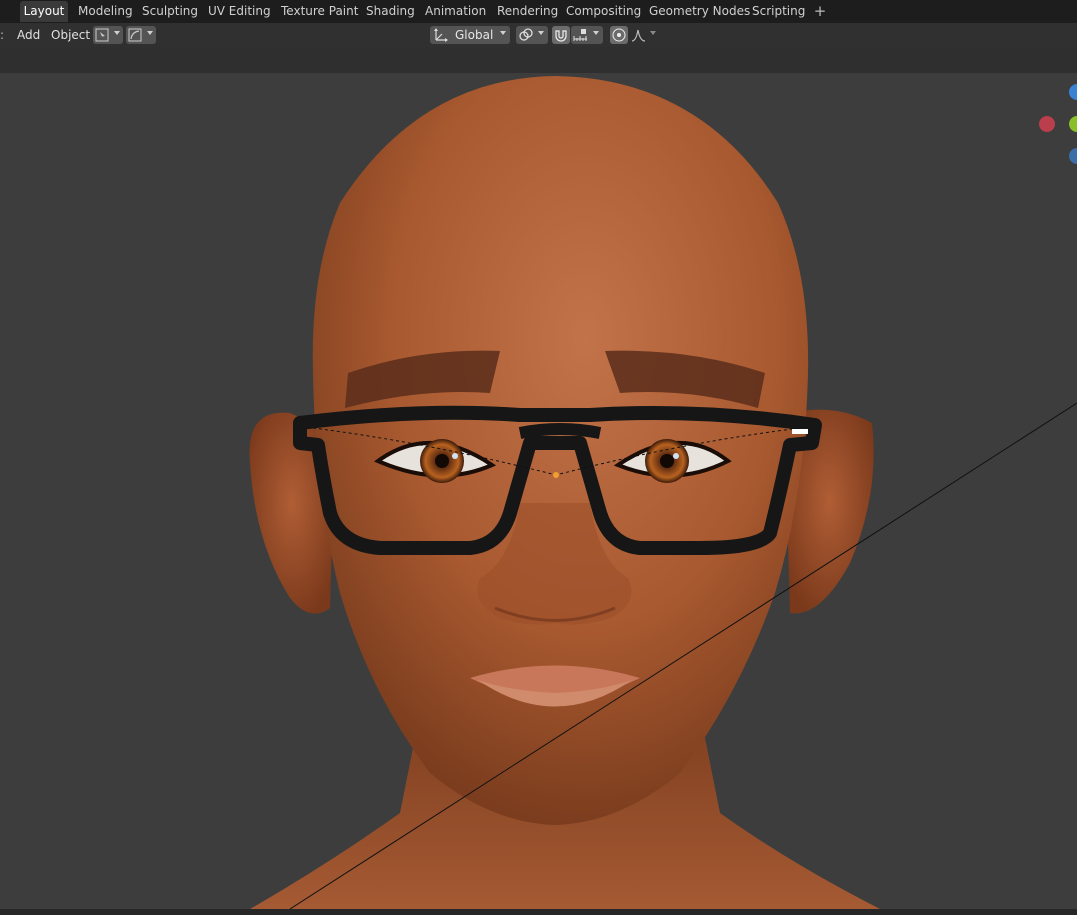 This screenshot has height=915, width=1077. What do you see at coordinates (526, 34) in the screenshot?
I see `link-icon` at bounding box center [526, 34].